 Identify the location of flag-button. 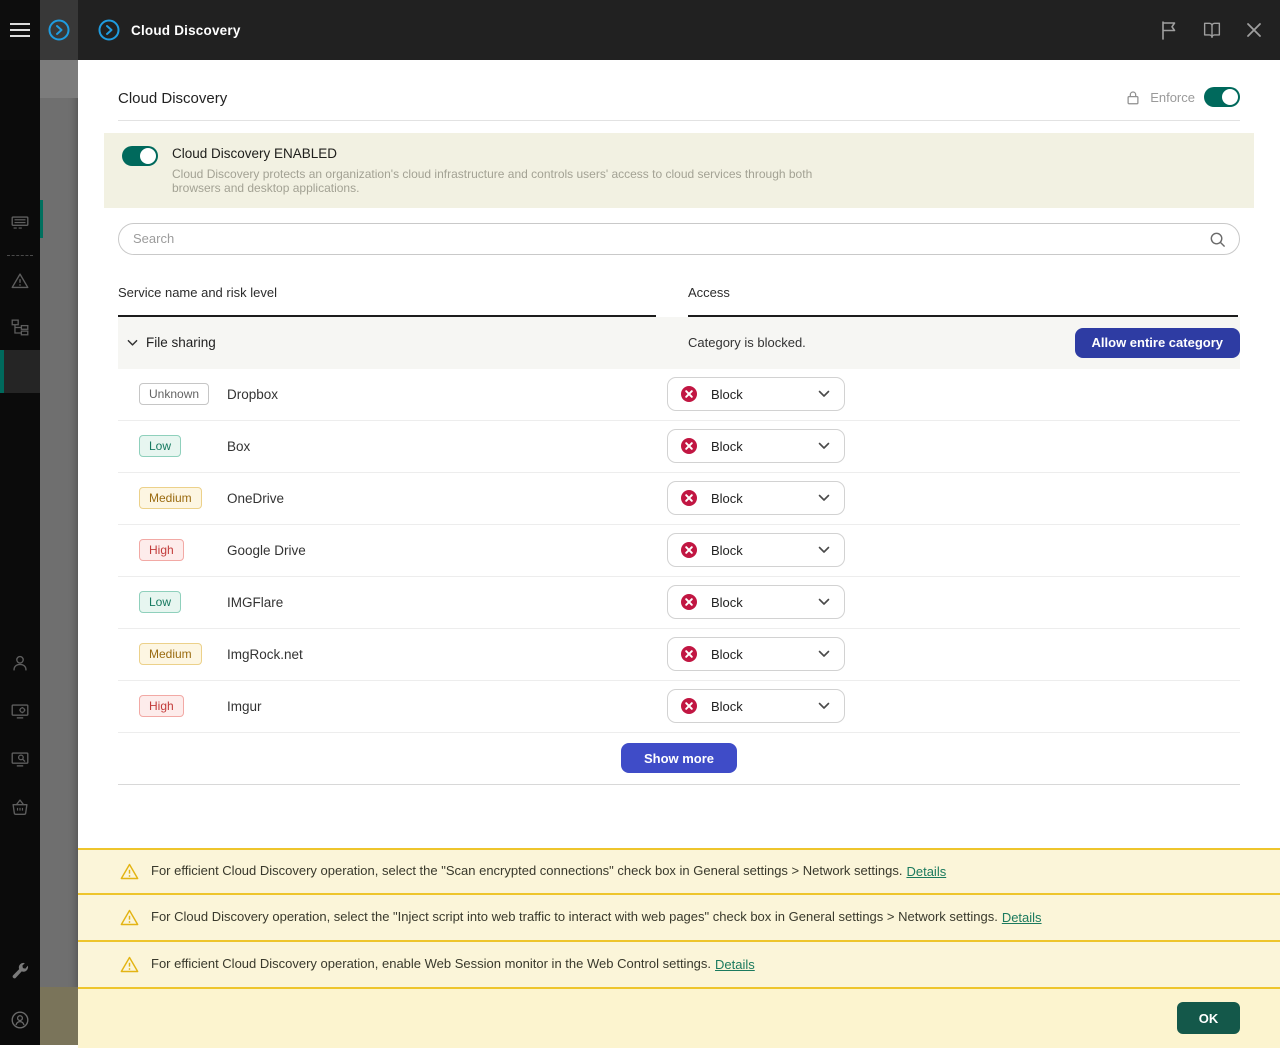
(1169, 30).